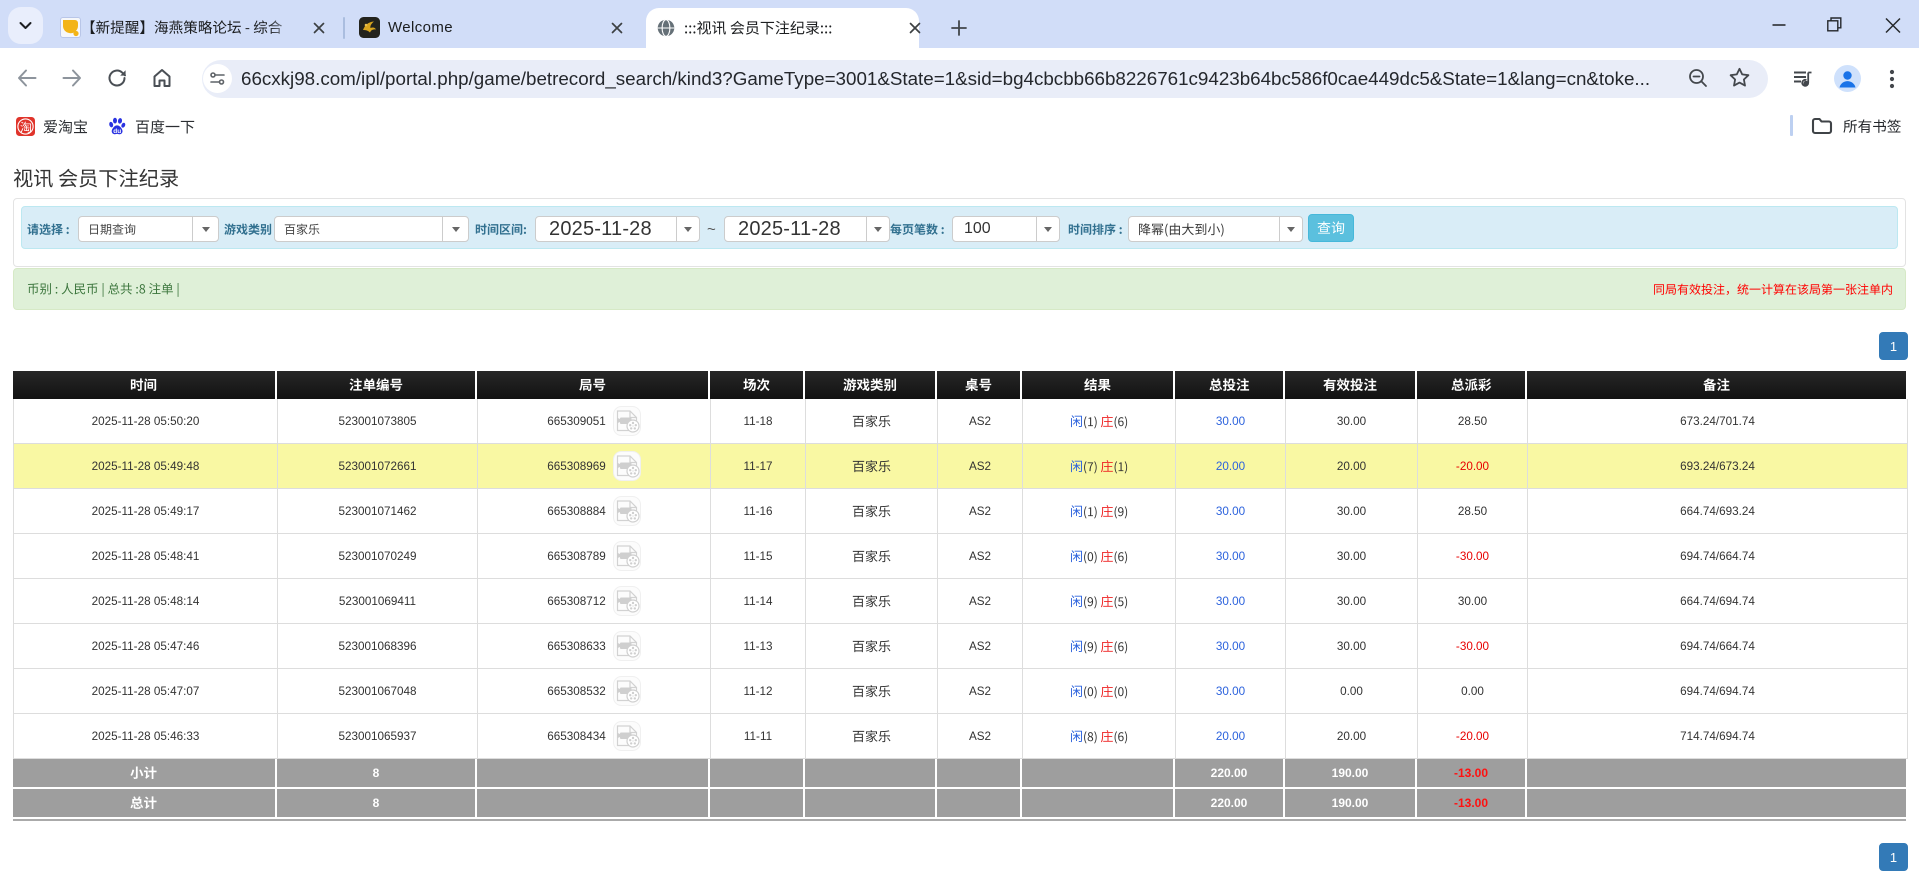 The image size is (1919, 894). Describe the element at coordinates (117, 131) in the screenshot. I see `svg-text: du` at that location.